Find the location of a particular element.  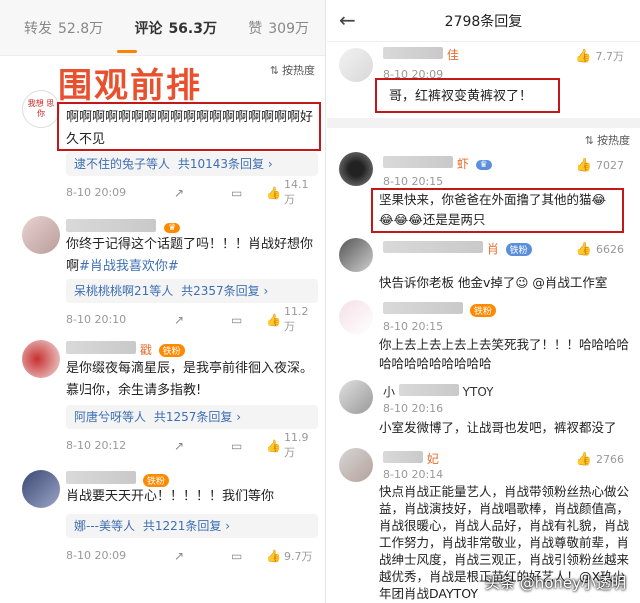

username-suffix: 肖 is located at coordinates (492, 249).